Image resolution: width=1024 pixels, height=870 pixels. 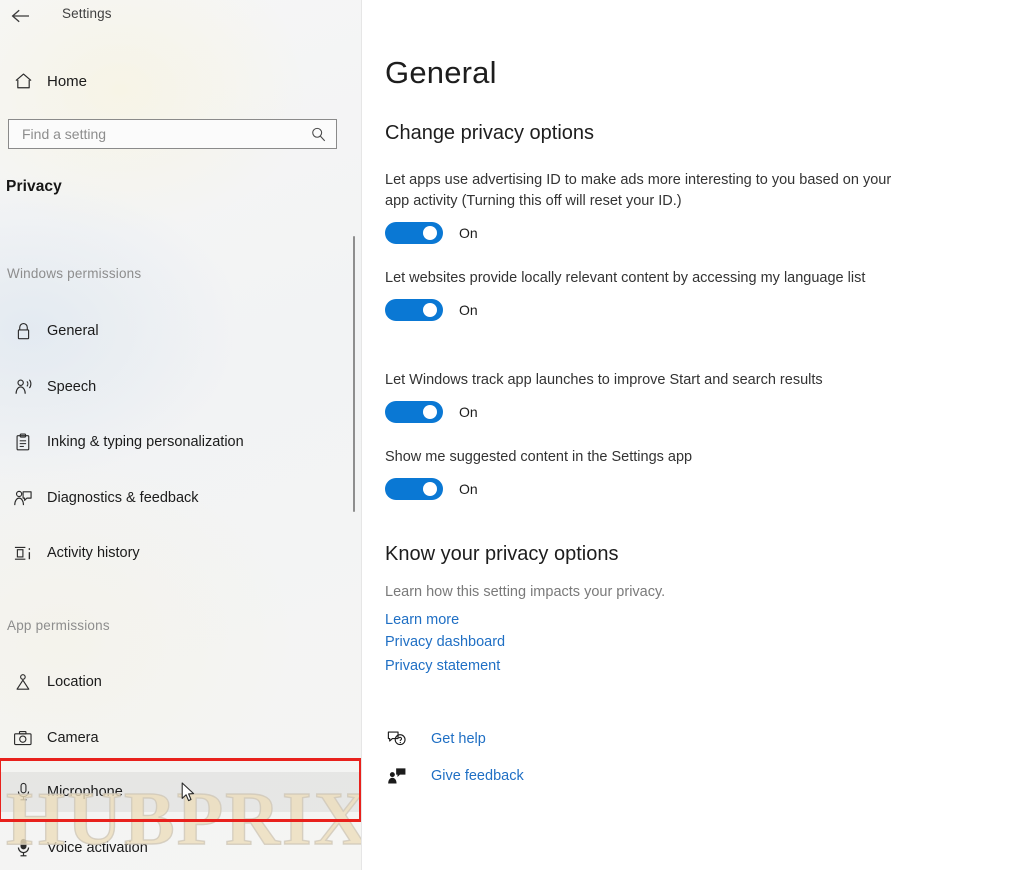 What do you see at coordinates (23, 81) in the screenshot?
I see `home-icon` at bounding box center [23, 81].